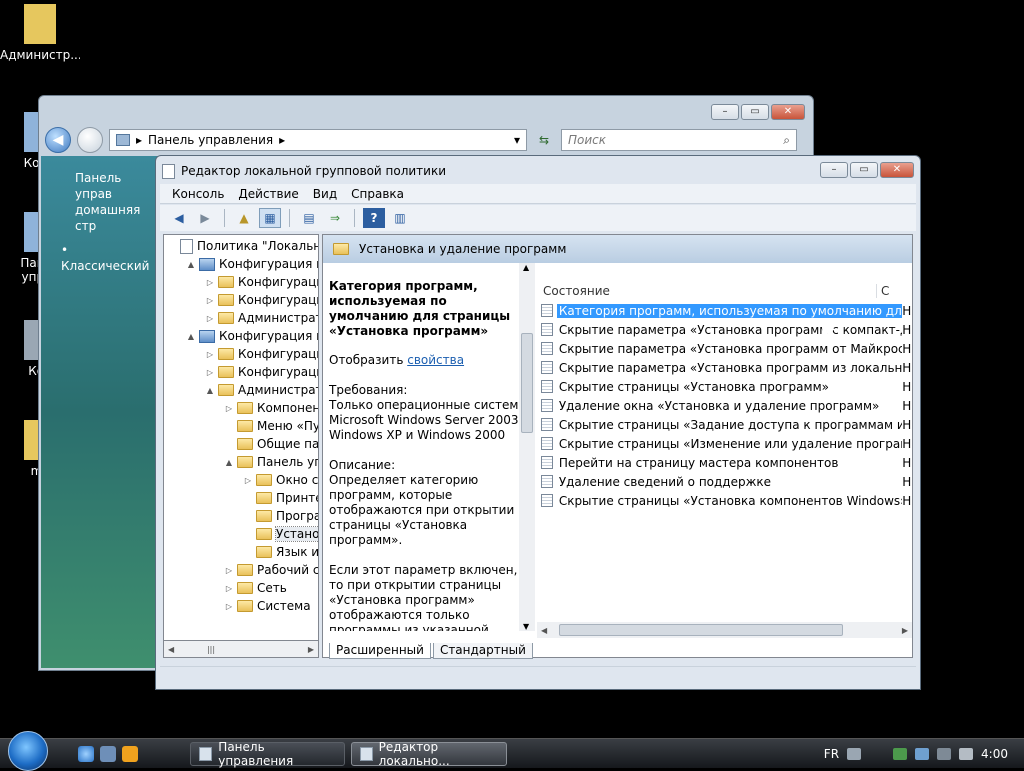 The width and height of the screenshot is (1024, 771). I want to click on tree-horizontal-scrollbar: ◀ ||| ▶, so click(241, 649).